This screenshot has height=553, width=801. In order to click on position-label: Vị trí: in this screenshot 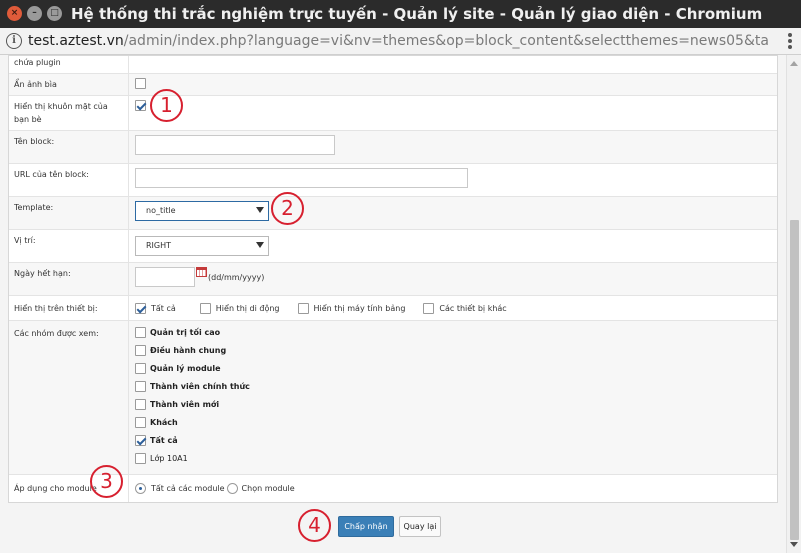, I will do `click(69, 246)`.